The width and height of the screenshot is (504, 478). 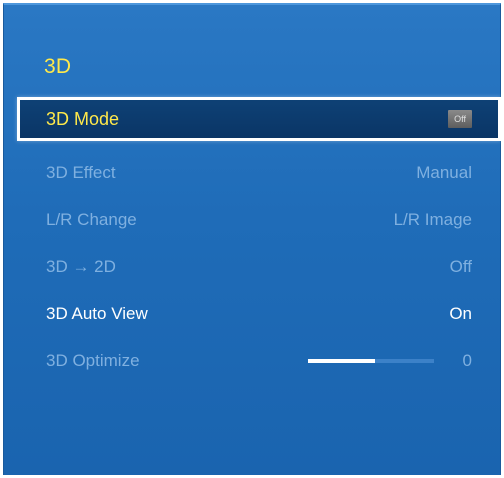 What do you see at coordinates (460, 313) in the screenshot?
I see `menu-item-value: On` at bounding box center [460, 313].